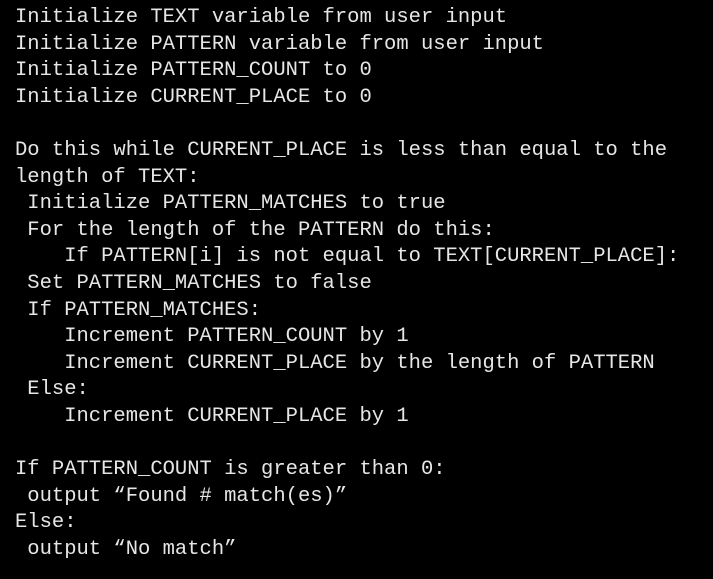  I want to click on code-line: If PATTERN_COUNT is greater than 0:, so click(230, 470).